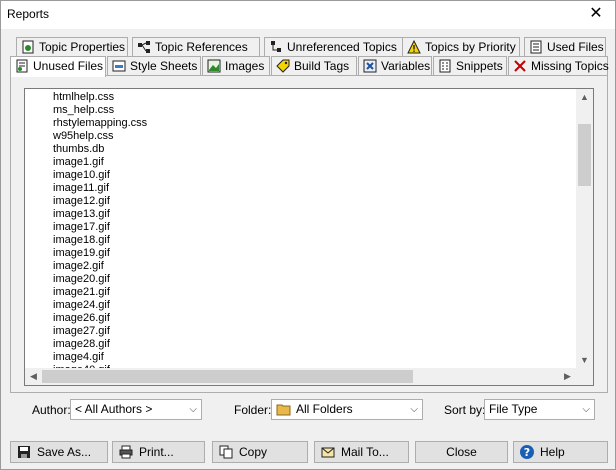 This screenshot has width=616, height=470. What do you see at coordinates (283, 66) in the screenshot?
I see `tag-icon` at bounding box center [283, 66].